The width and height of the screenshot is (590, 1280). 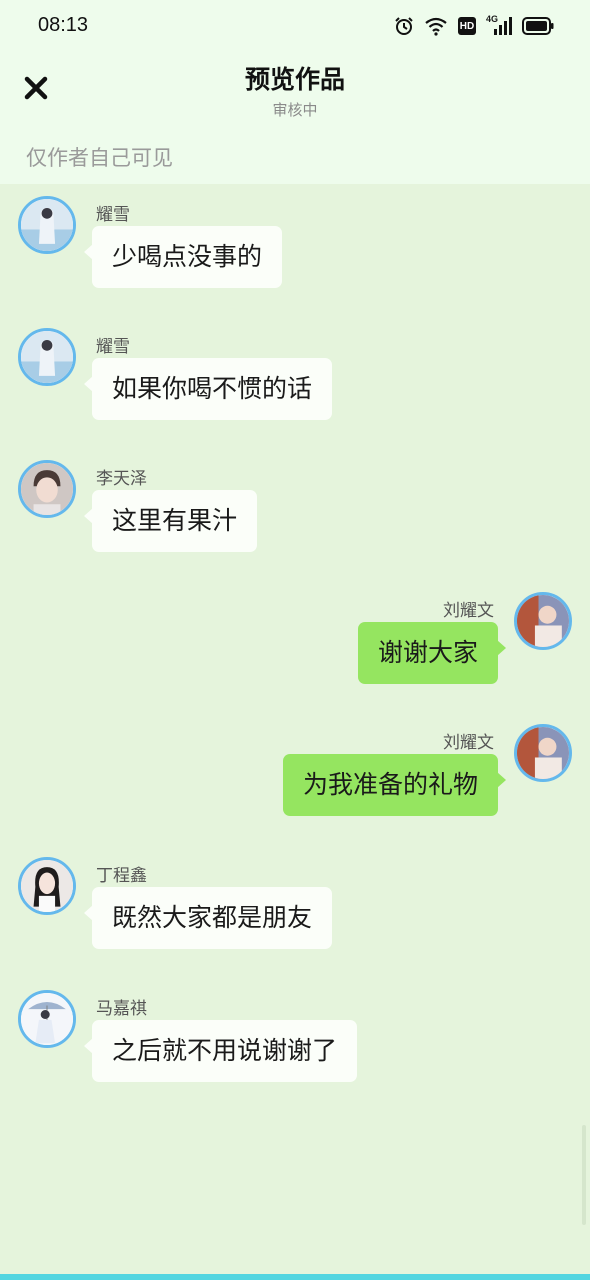 I want to click on message-bubble: 这里有果汁, so click(x=170, y=521).